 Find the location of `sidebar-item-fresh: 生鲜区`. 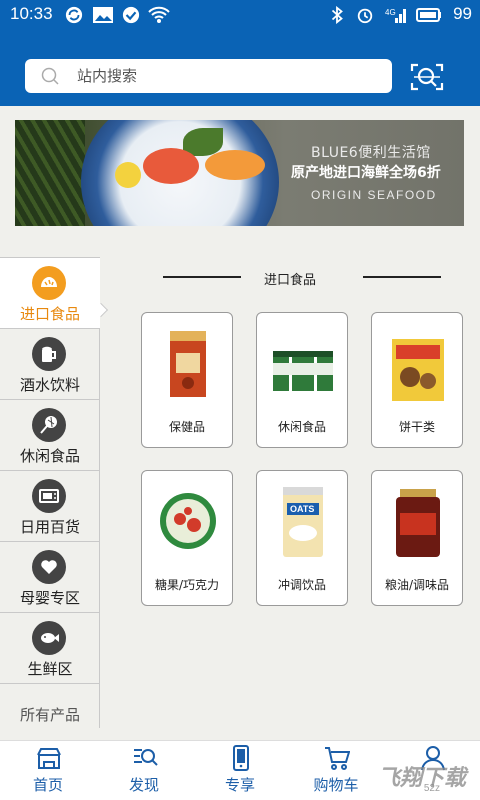

sidebar-item-fresh: 生鲜区 is located at coordinates (50, 647).